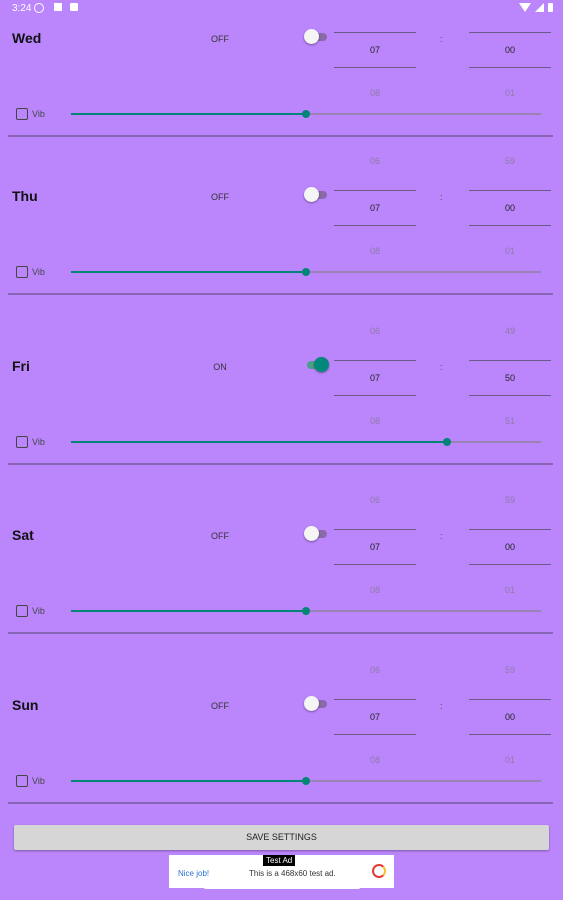  I want to click on status-time: 3:24, so click(22, 8).